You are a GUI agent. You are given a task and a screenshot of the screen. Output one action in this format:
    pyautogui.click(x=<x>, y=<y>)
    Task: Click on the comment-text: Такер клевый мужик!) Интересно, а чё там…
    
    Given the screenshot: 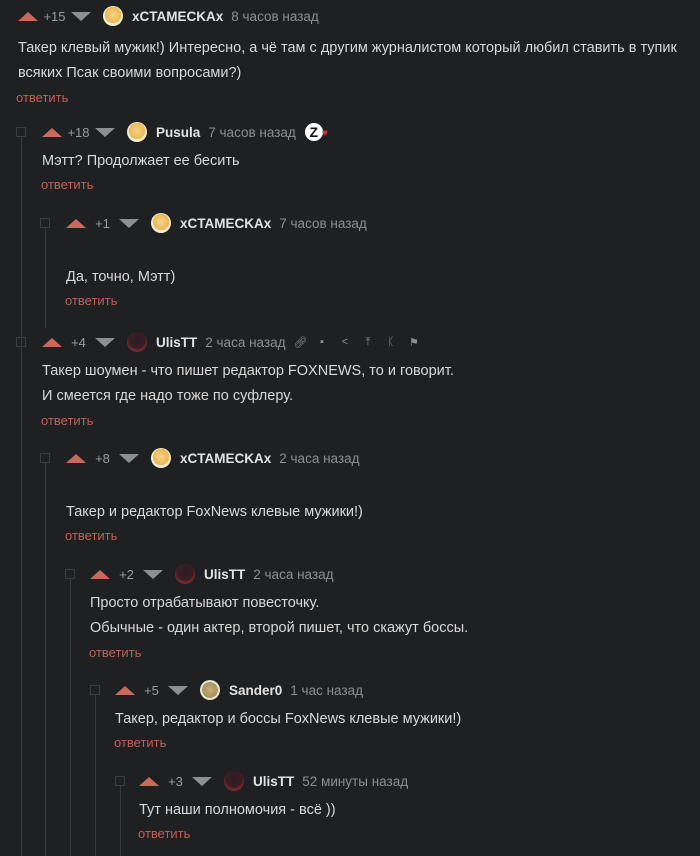 What is the action you would take?
    pyautogui.click(x=347, y=60)
    